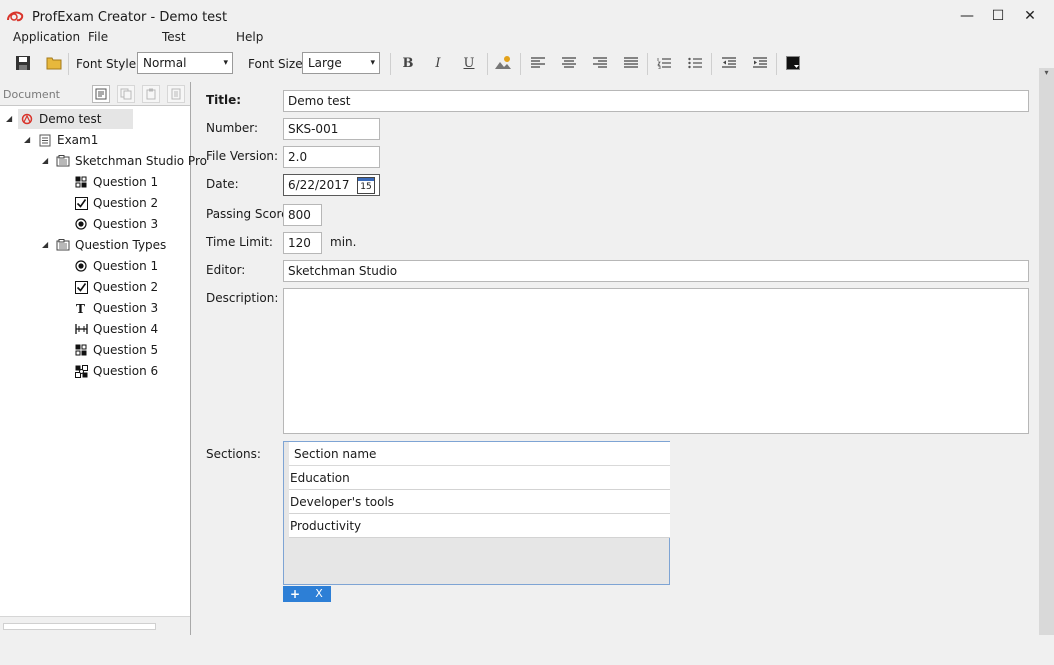 The height and width of the screenshot is (665, 1054). What do you see at coordinates (503, 63) in the screenshot?
I see `insert-image-button` at bounding box center [503, 63].